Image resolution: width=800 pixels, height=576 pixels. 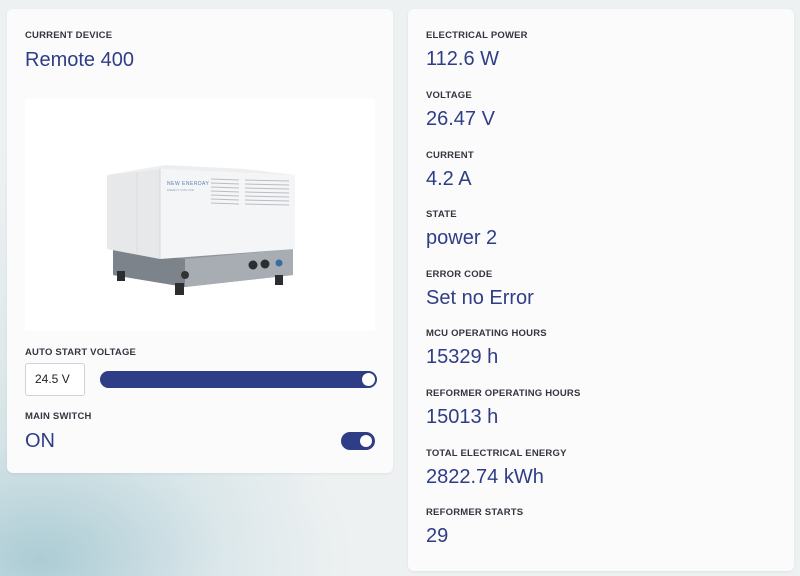 What do you see at coordinates (449, 95) in the screenshot?
I see `stat-label: VOLTAGE` at bounding box center [449, 95].